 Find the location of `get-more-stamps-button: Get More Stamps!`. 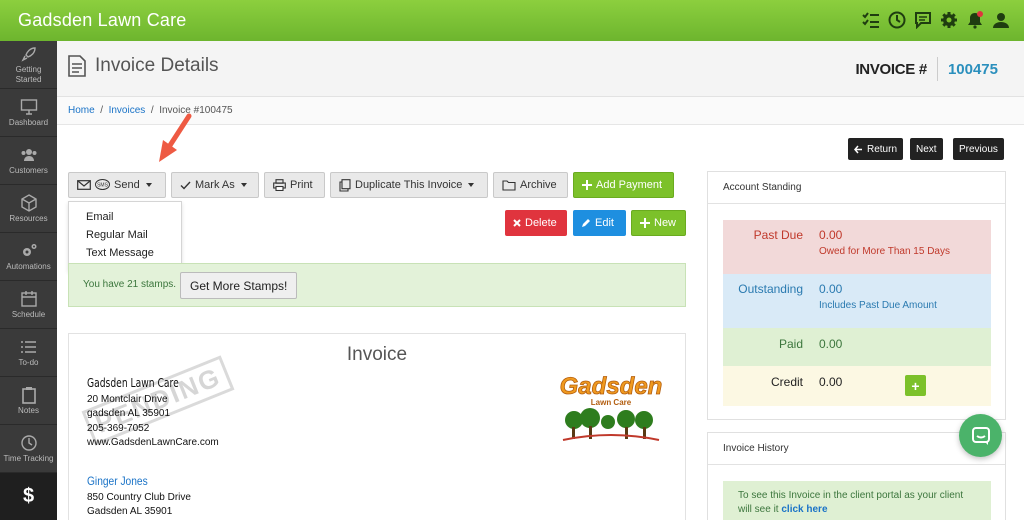

get-more-stamps-button: Get More Stamps! is located at coordinates (239, 285).